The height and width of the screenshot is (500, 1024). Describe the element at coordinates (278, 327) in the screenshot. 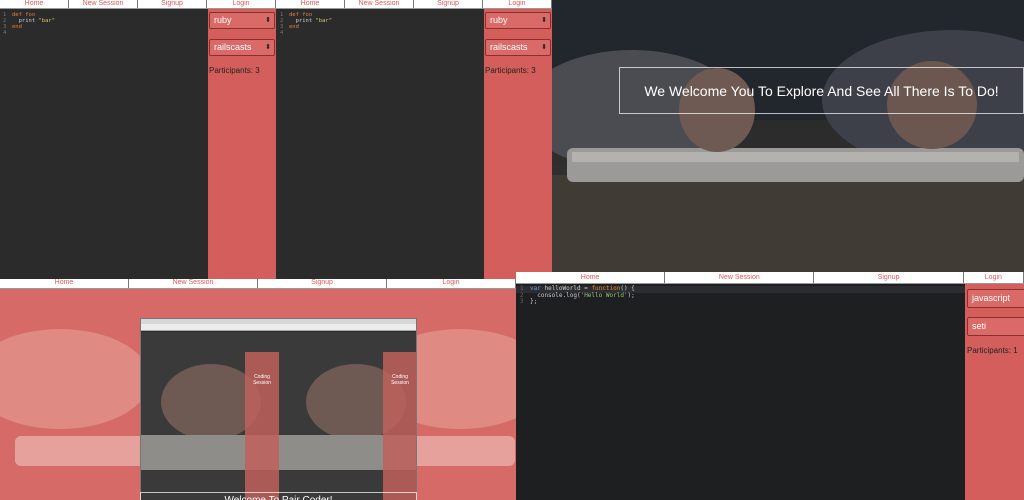

I see `browser-toolbar` at that location.